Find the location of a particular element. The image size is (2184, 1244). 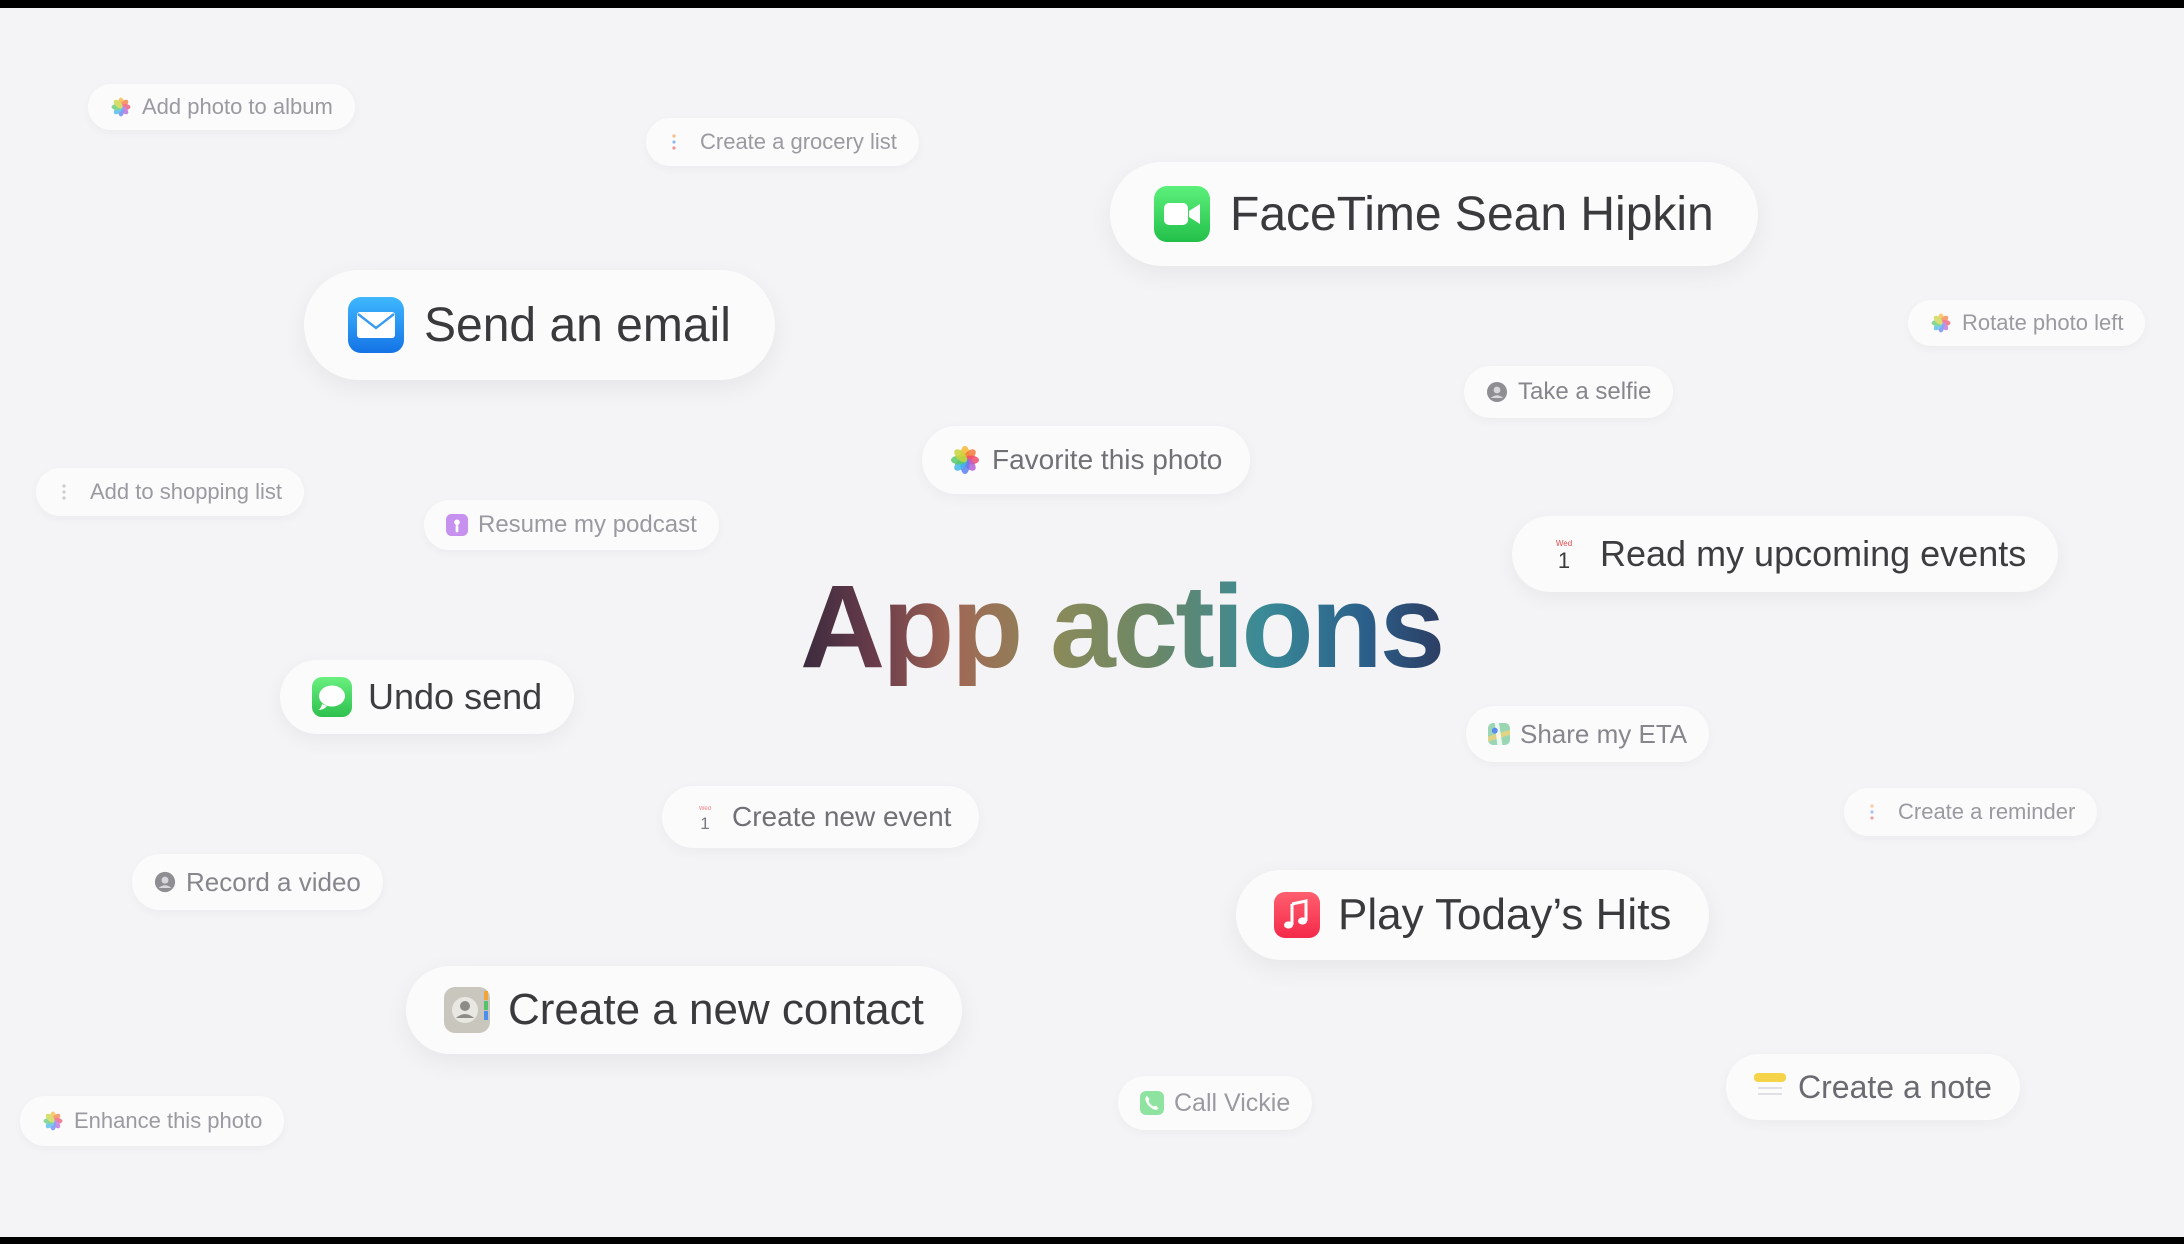

action-favorite-this-photo: Favorite this photo is located at coordinates (1086, 460).